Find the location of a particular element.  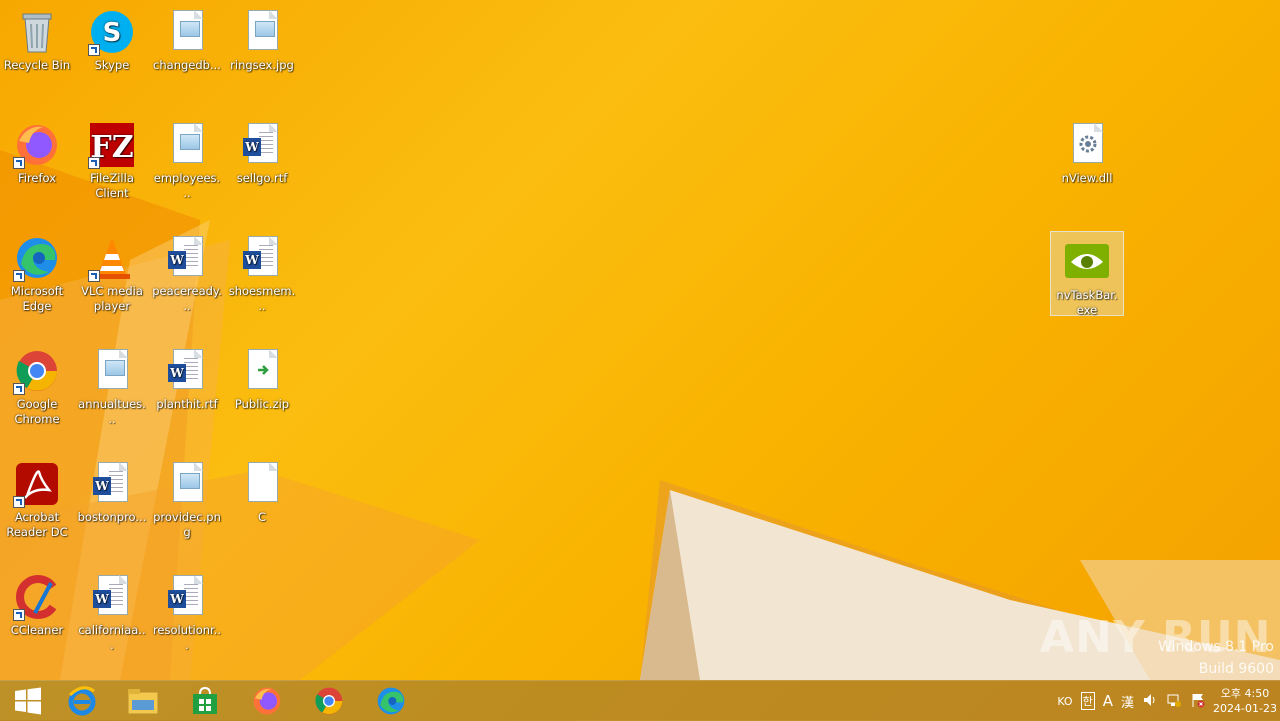

ime-full-width-indicator: A is located at coordinates (1108, 701).